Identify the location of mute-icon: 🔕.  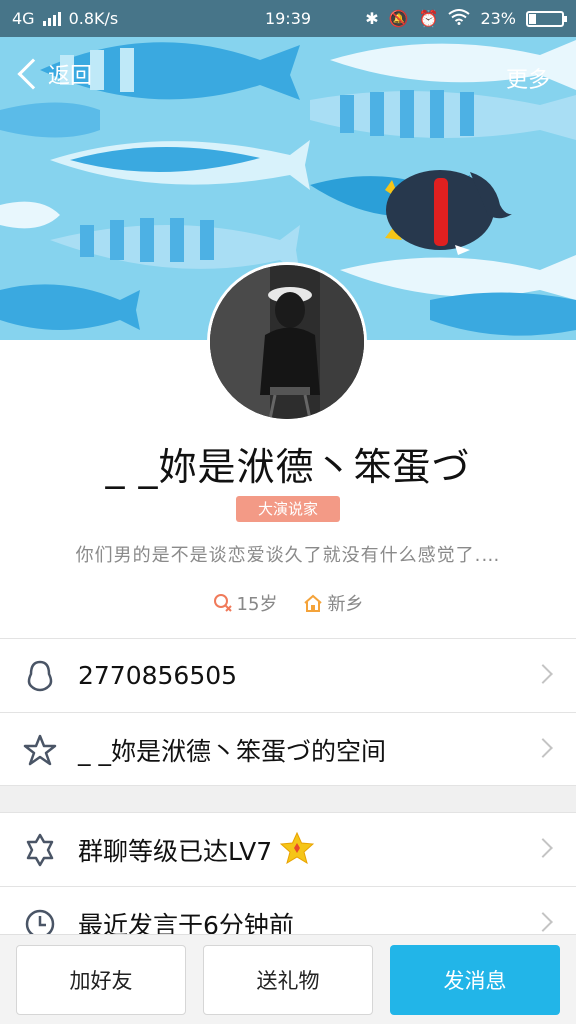
(398, 18).